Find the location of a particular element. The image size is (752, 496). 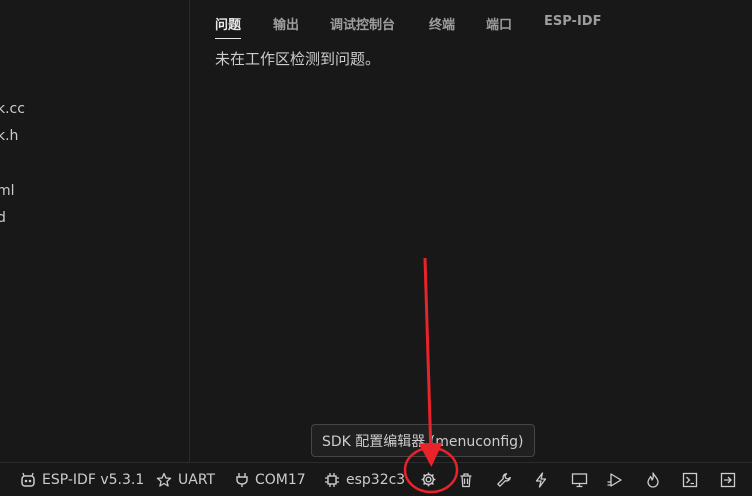

debug-icon is located at coordinates (615, 479).